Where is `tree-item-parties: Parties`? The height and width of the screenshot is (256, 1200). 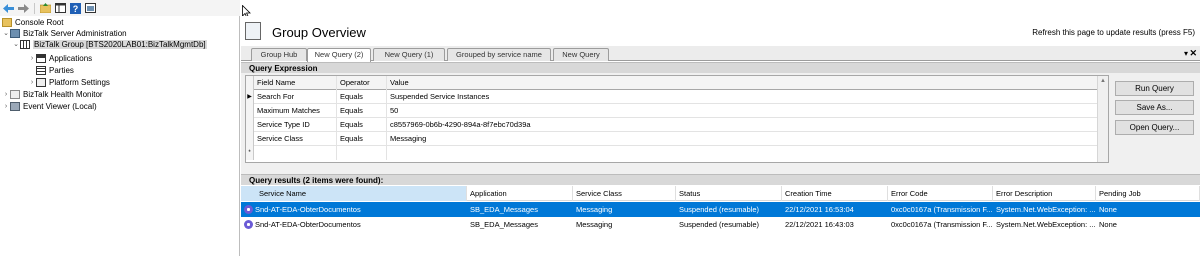 tree-item-parties: Parties is located at coordinates (51, 70).